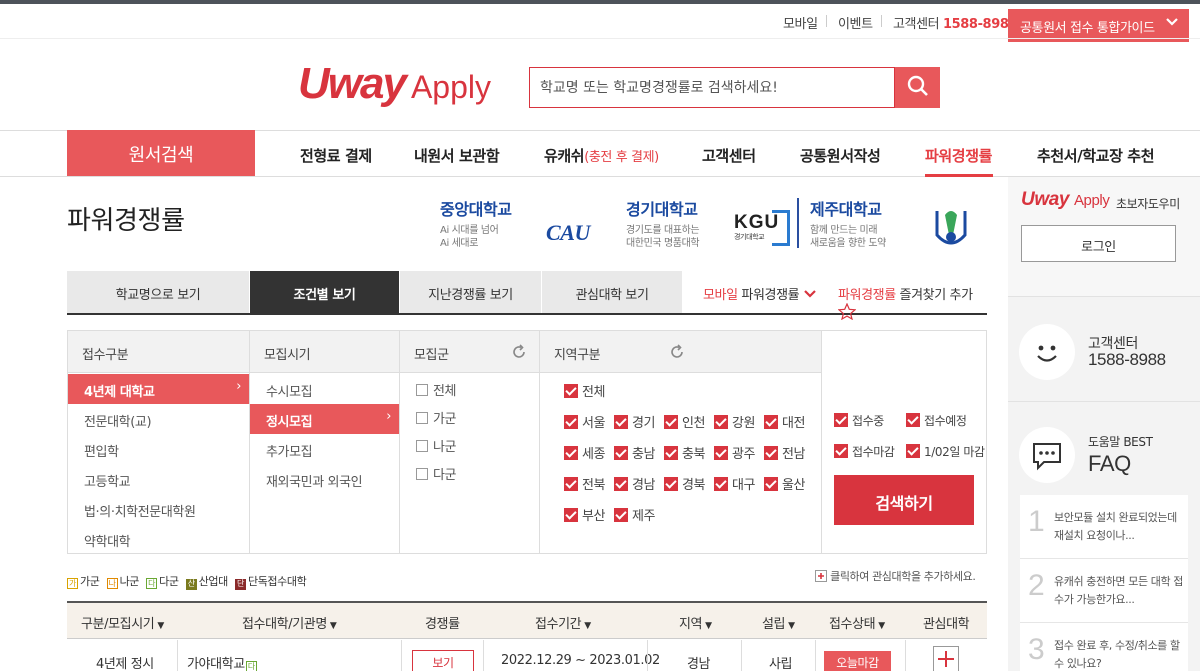 Image resolution: width=1200 pixels, height=671 pixels. I want to click on nav-ucash: 유캐쉬(충전 후 결제), so click(601, 155).